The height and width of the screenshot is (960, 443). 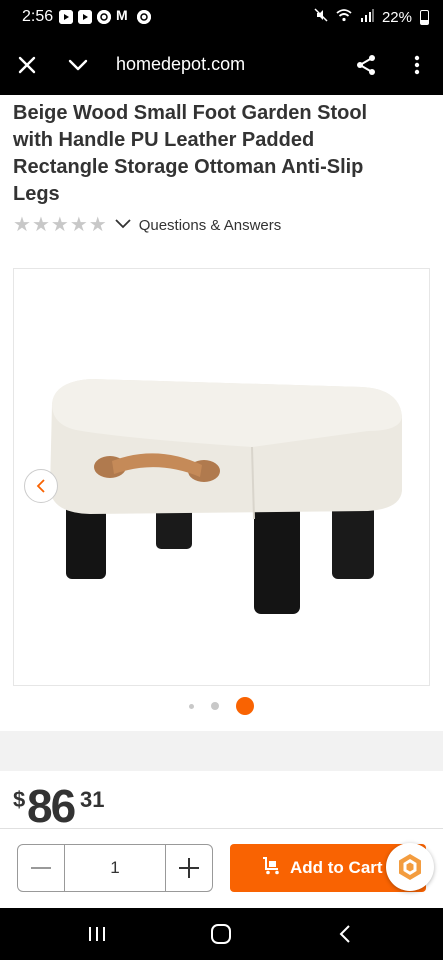 I want to click on battery-text: 22%, so click(x=396, y=17).